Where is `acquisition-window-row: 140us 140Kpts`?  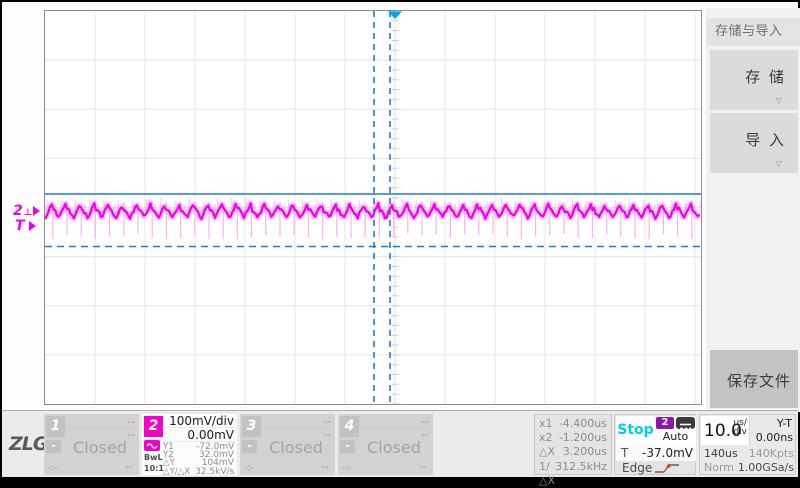
acquisition-window-row: 140us 140Kpts is located at coordinates (748, 453).